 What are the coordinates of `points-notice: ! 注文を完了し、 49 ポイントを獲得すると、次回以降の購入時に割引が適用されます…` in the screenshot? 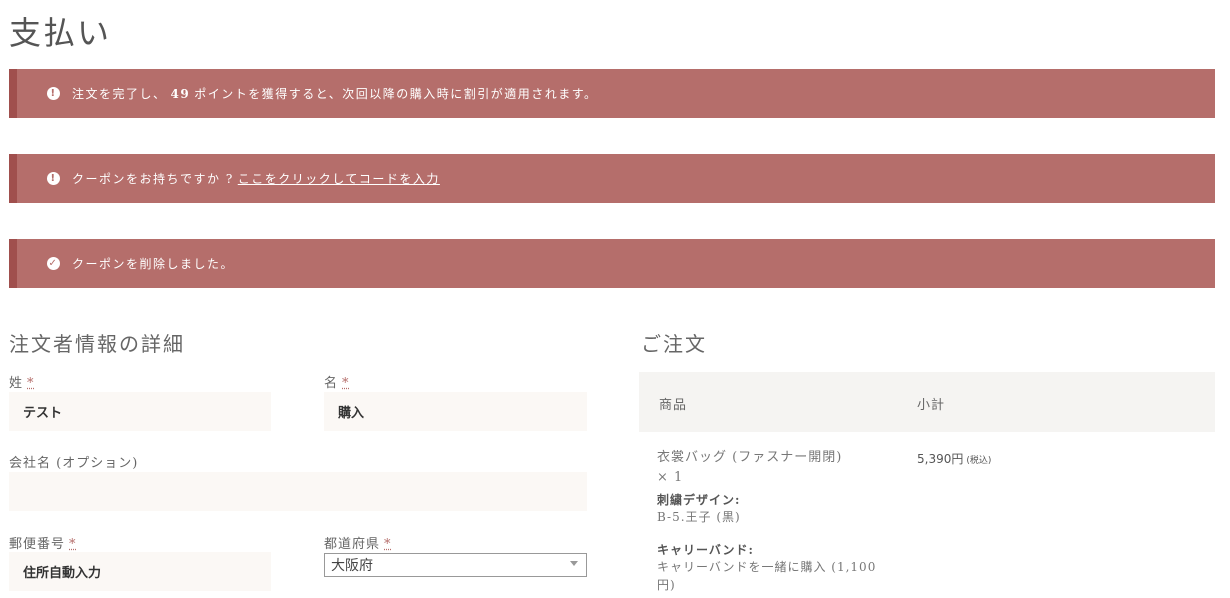 It's located at (612, 93).